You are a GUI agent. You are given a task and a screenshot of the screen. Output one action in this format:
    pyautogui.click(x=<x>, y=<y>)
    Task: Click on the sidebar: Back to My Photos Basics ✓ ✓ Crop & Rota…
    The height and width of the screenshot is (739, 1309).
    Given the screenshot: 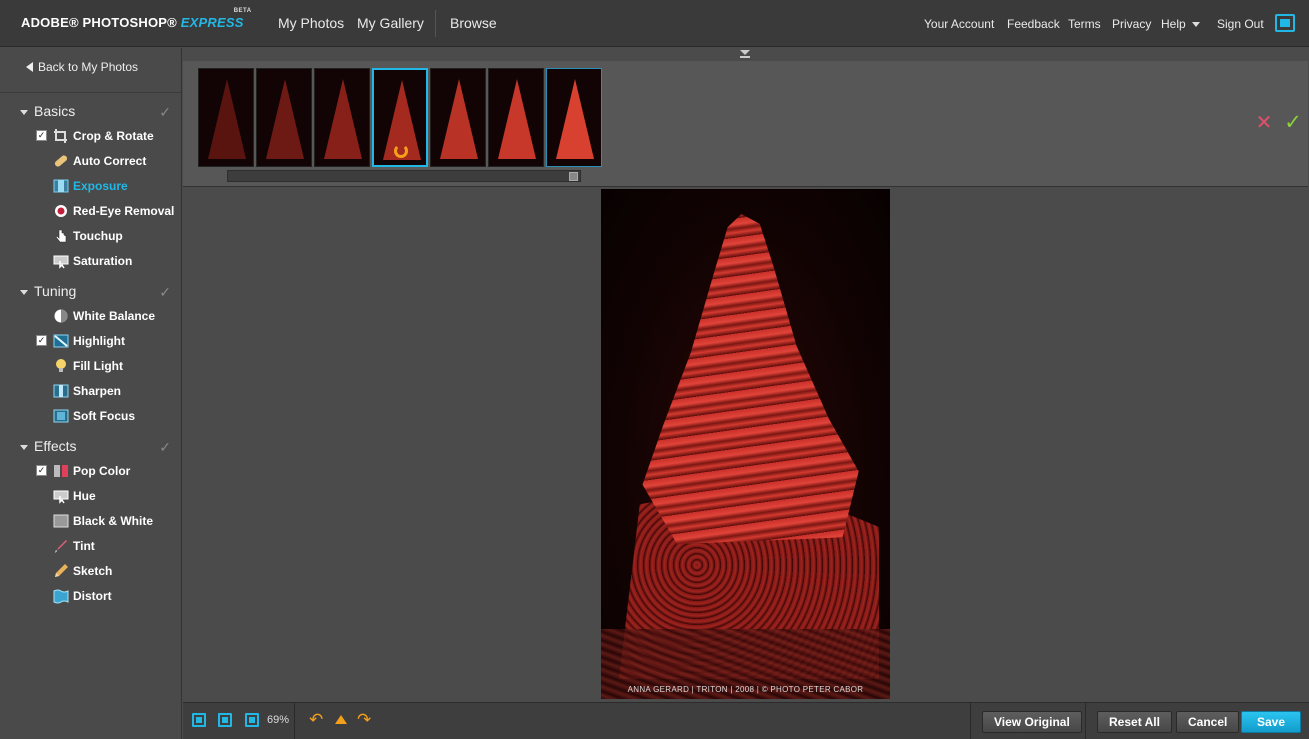 What is the action you would take?
    pyautogui.click(x=91, y=393)
    